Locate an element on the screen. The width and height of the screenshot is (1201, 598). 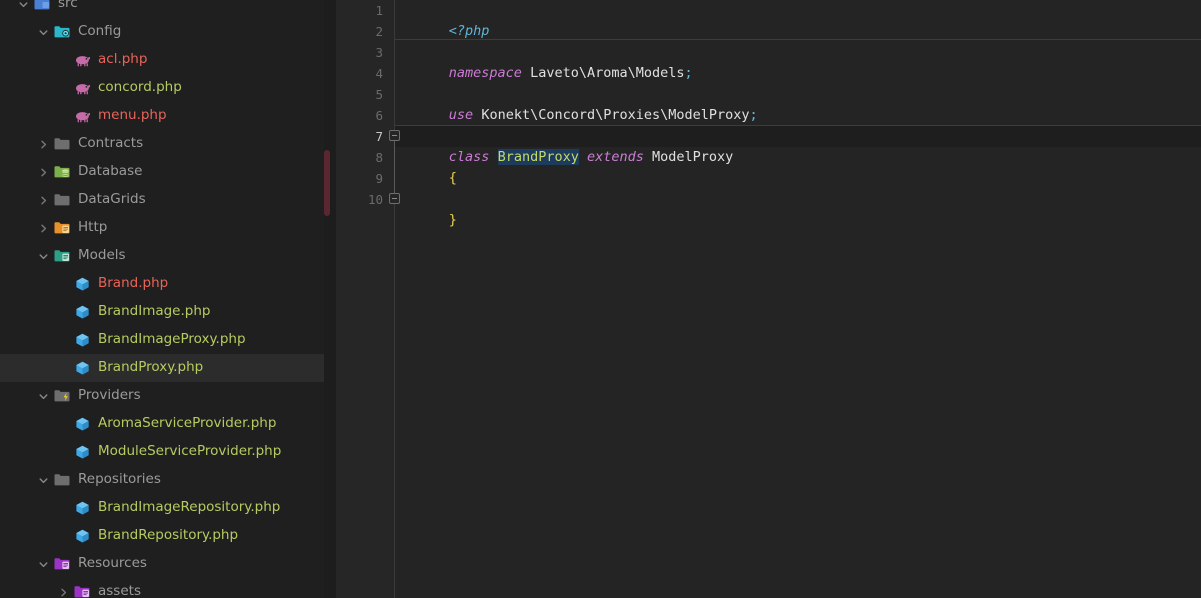
line-number-10: 10 is located at coordinates (365, 199).